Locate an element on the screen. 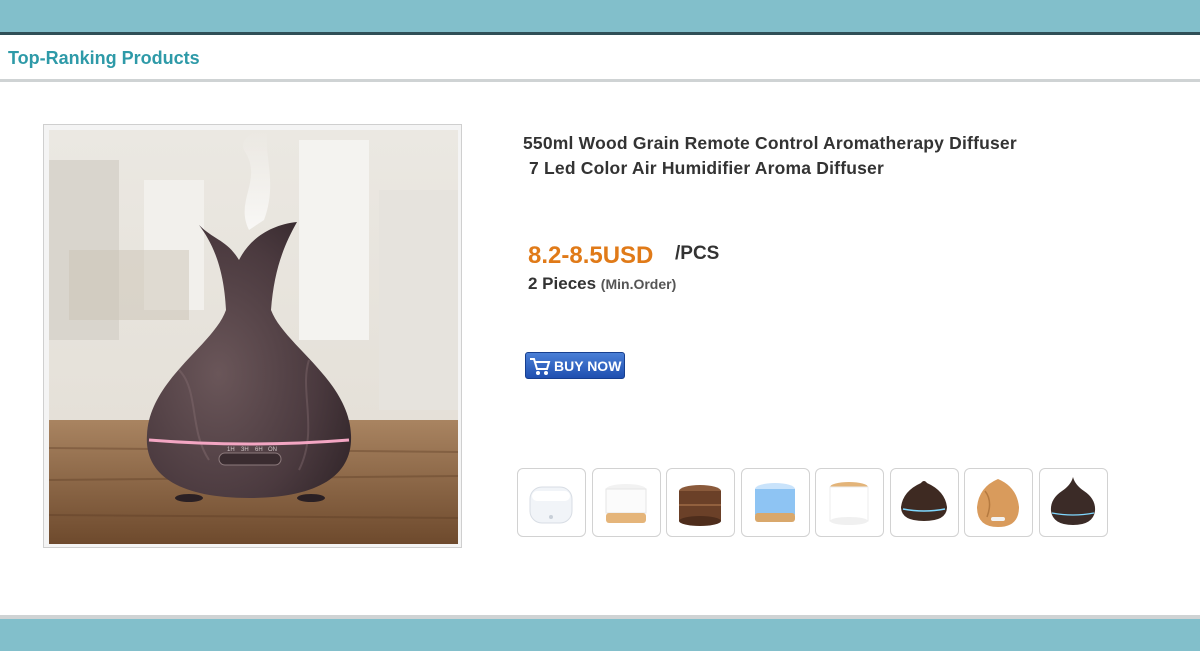 The image size is (1200, 651). thumbnail-light-wood-drop-diffuser is located at coordinates (998, 502).